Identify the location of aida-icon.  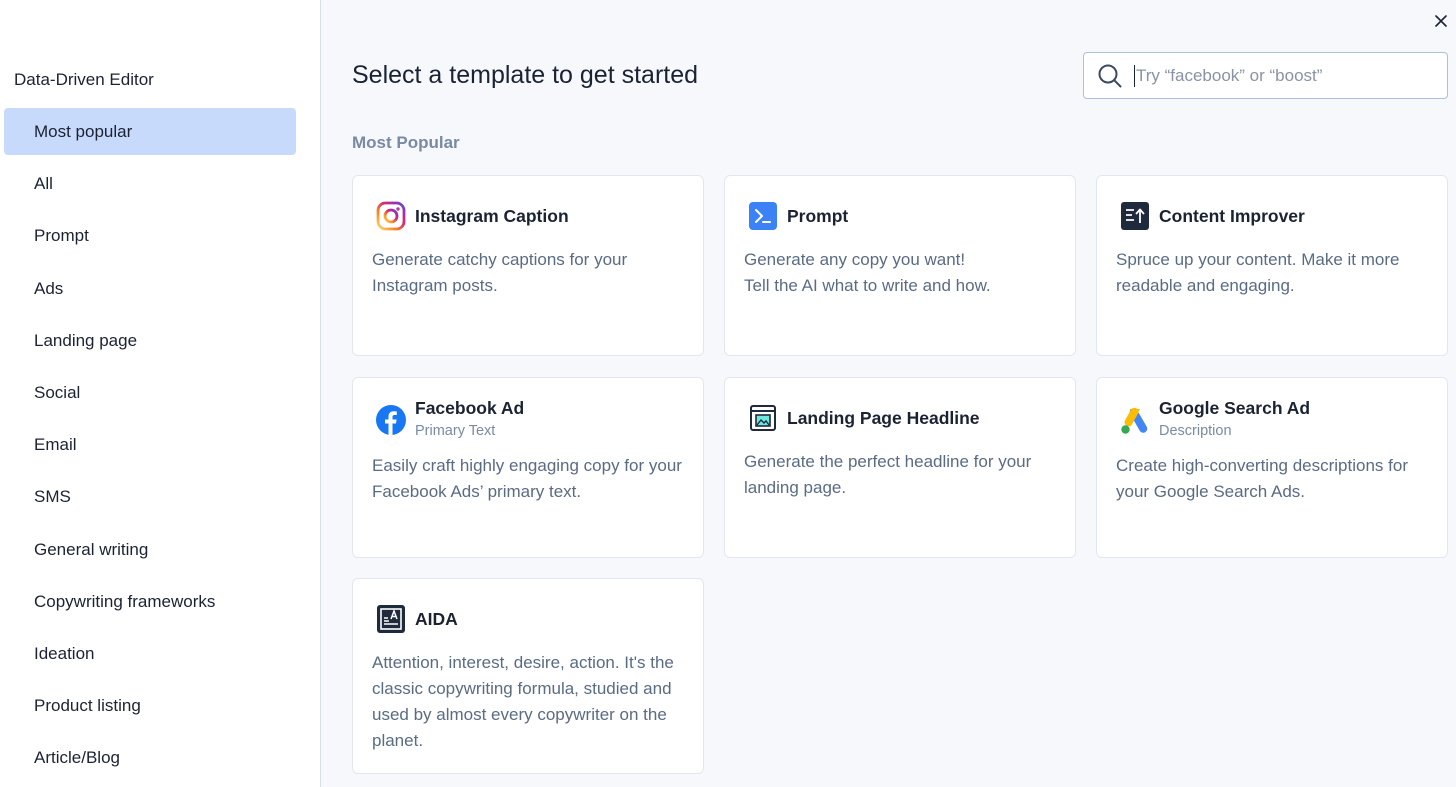
(391, 619).